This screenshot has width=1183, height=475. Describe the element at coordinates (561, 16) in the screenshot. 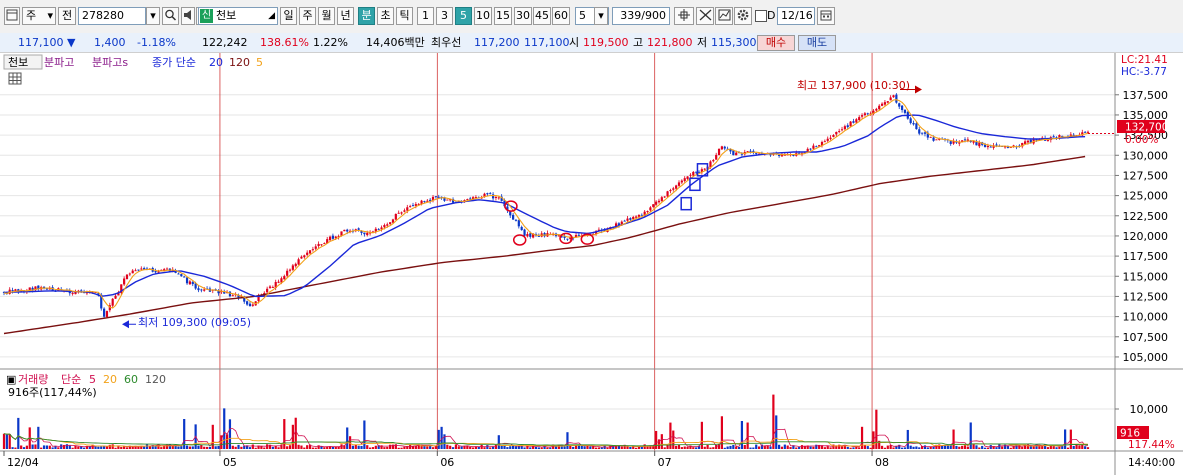

I see `minute-60: 60` at that location.